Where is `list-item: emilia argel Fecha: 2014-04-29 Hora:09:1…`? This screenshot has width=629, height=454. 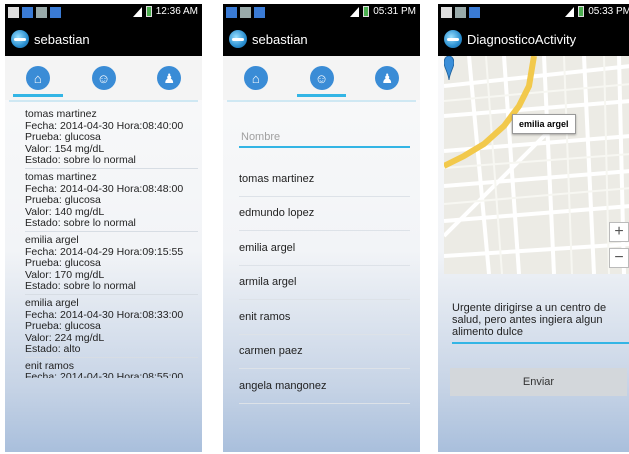
list-item: emilia argel Fecha: 2014-04-29 Hora:09:1… is located at coordinates (111, 264).